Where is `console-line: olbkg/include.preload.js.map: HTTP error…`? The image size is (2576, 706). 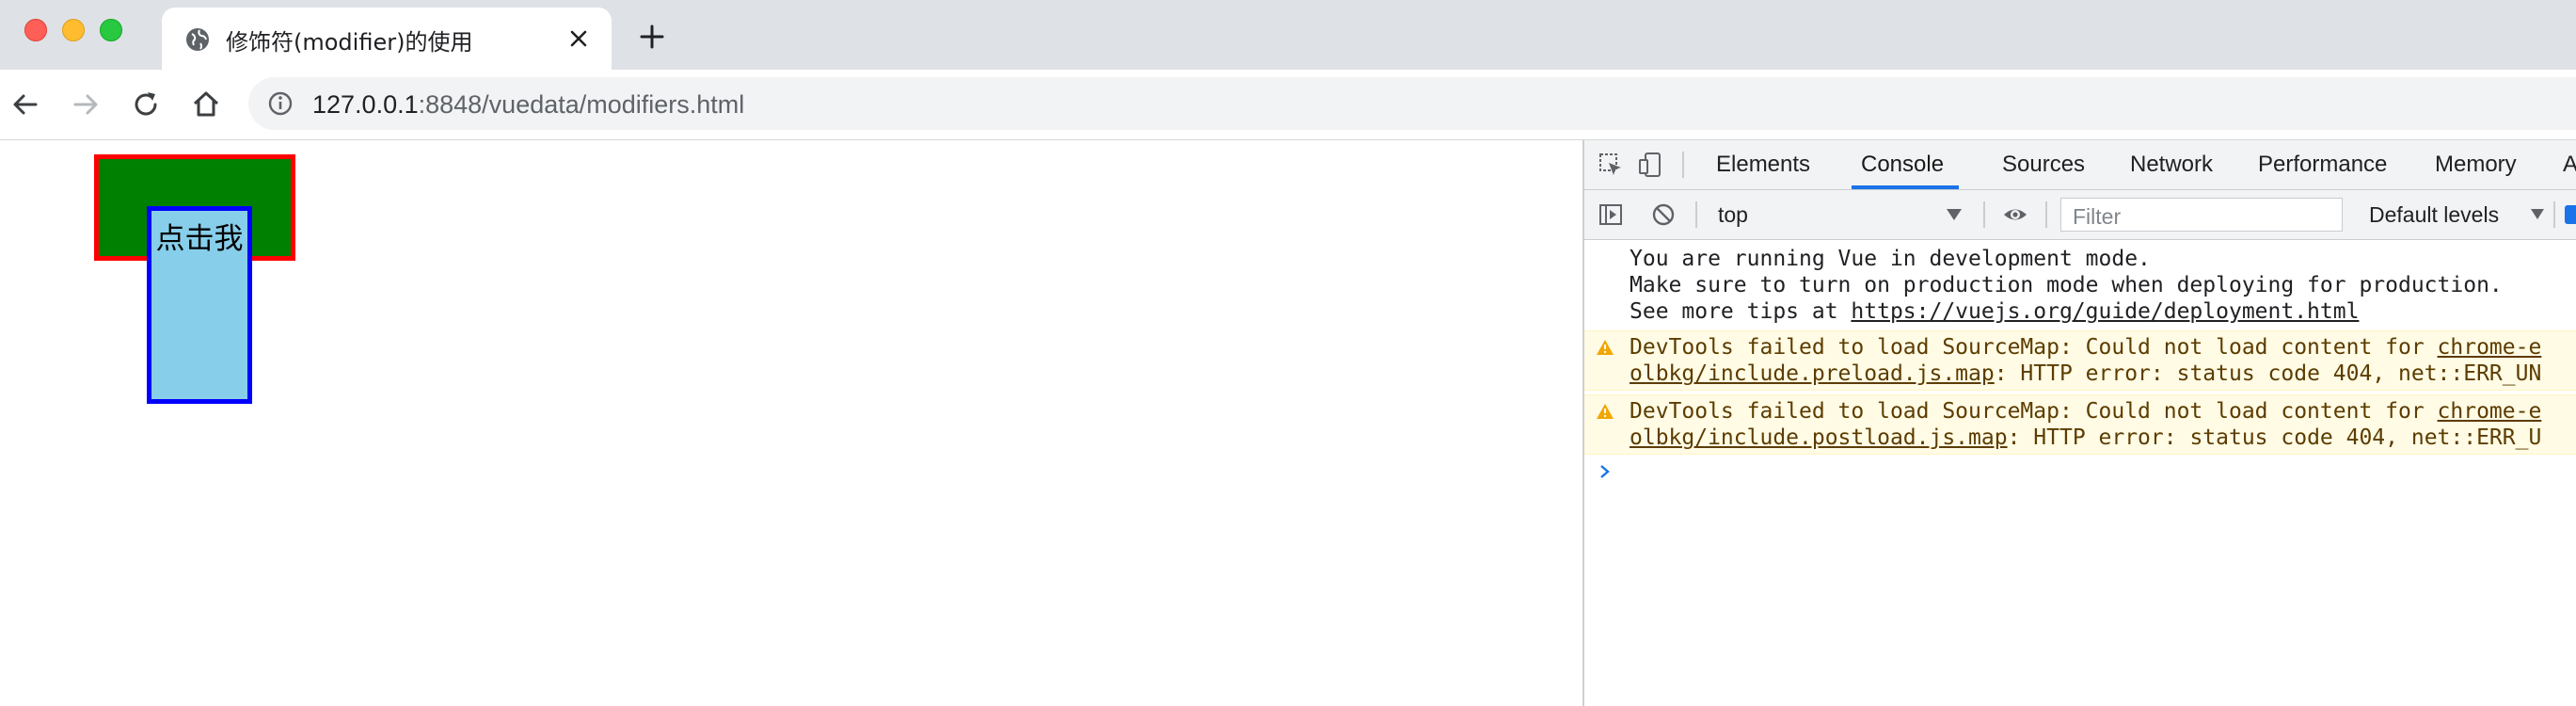
console-line: olbkg/include.preload.js.map: HTTP error… is located at coordinates (2085, 374).